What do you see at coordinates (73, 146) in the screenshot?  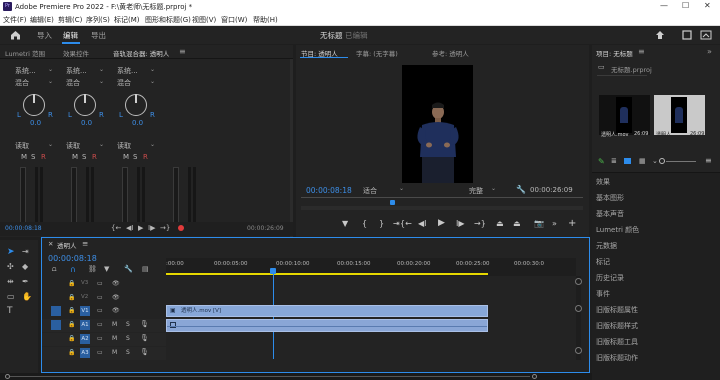 I see `channel2-read: 读取` at bounding box center [73, 146].